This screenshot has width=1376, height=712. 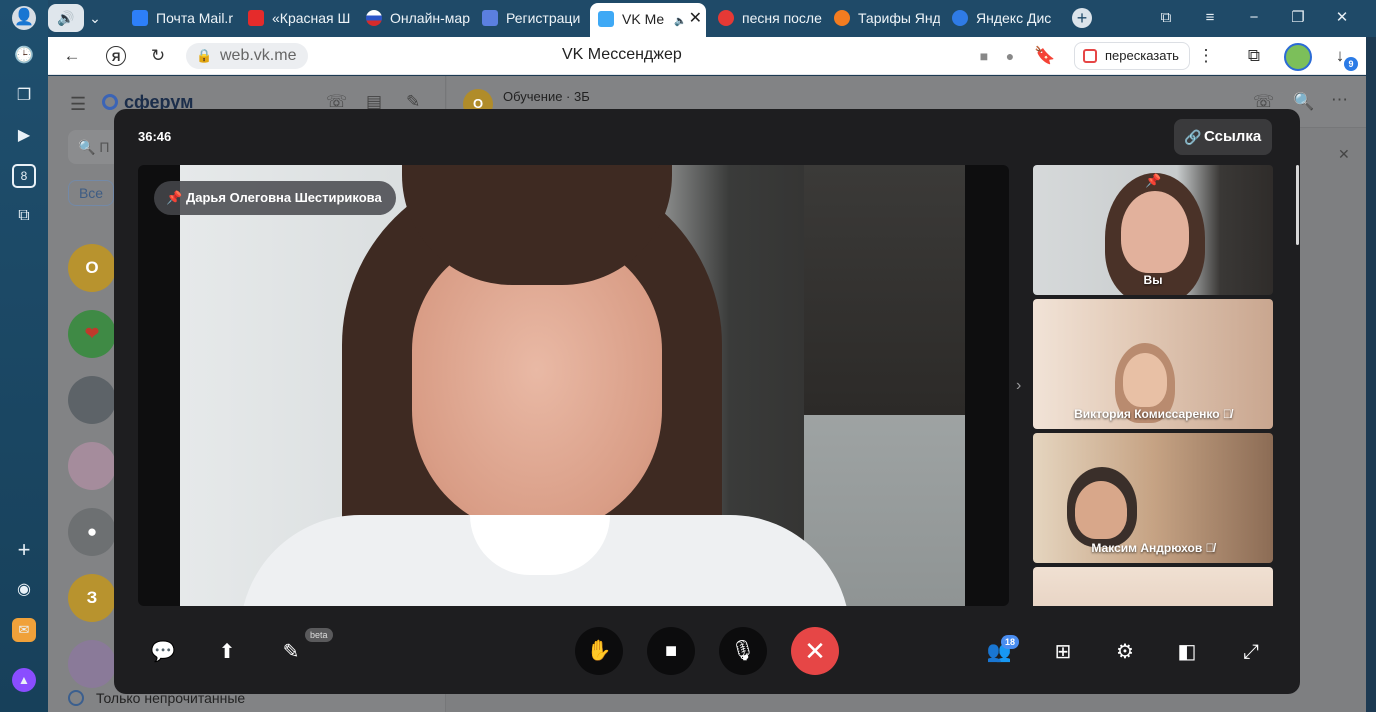 I want to click on settings-gear-icon: ⚙, so click(x=1125, y=652).